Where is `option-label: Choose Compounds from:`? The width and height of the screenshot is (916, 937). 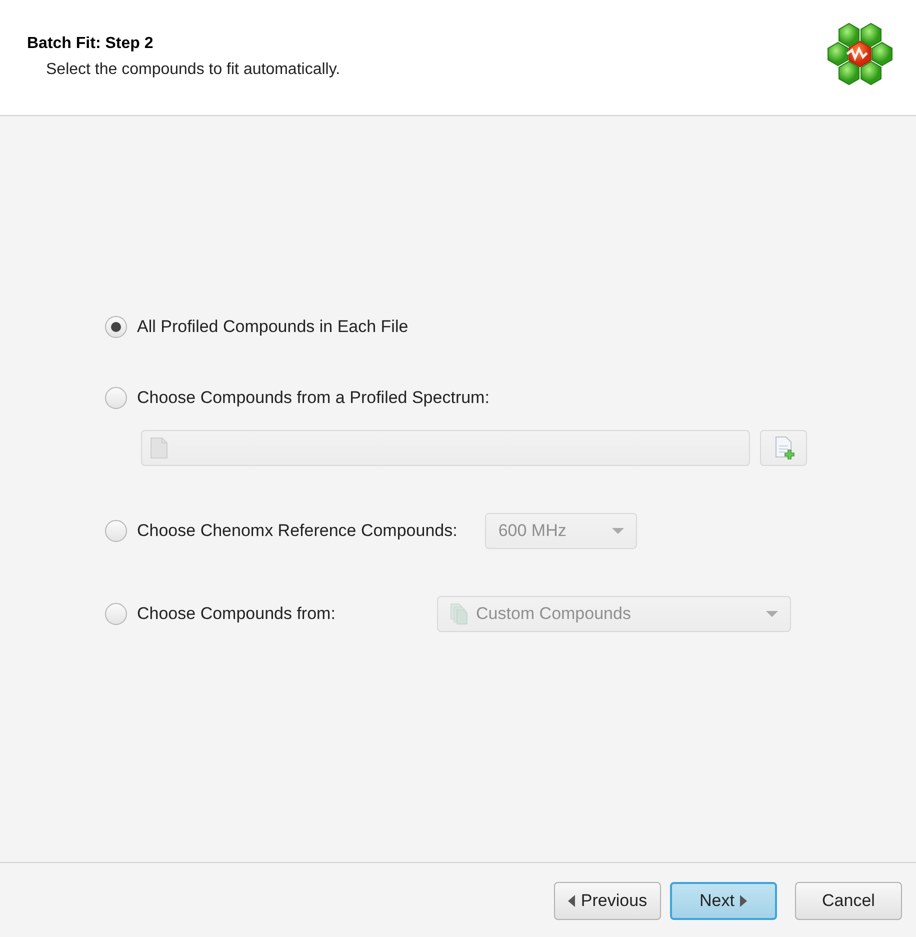
option-label: Choose Compounds from: is located at coordinates (287, 614).